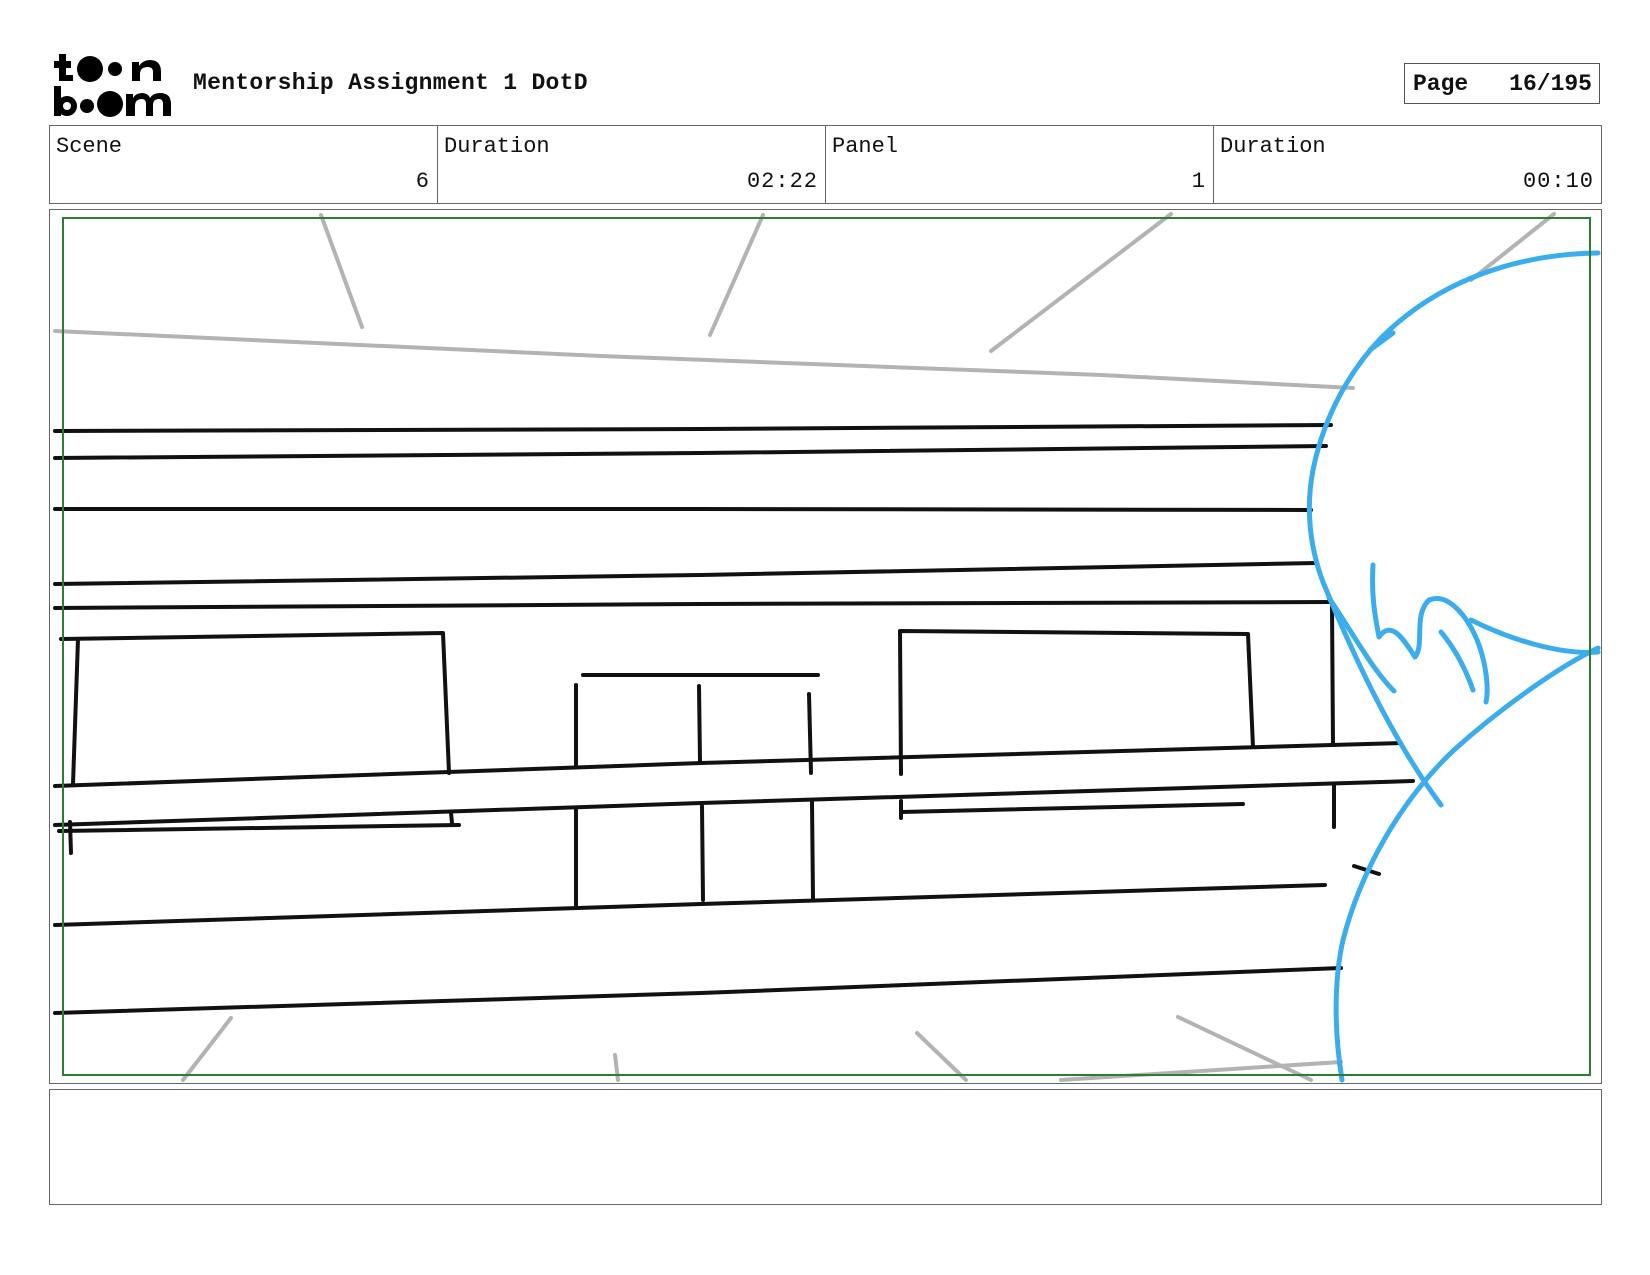 This screenshot has height=1275, width=1650. What do you see at coordinates (497, 146) in the screenshot?
I see `scene-duration-label: Duration` at bounding box center [497, 146].